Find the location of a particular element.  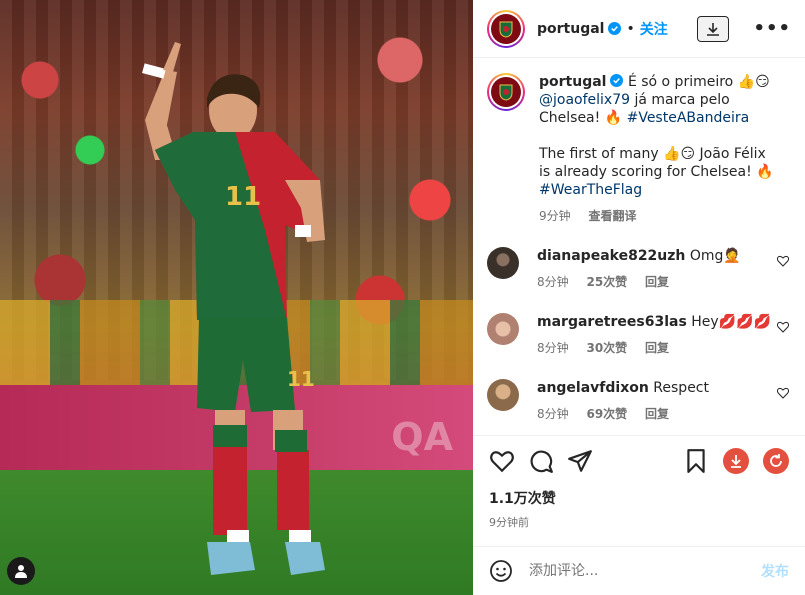

caption-meta: 9分钟 查看翻译 is located at coordinates (659, 216).